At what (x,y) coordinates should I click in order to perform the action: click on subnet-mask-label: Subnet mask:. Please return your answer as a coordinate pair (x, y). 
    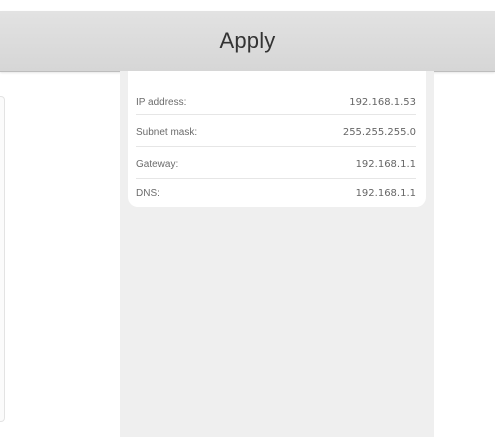
    Looking at the image, I should click on (167, 132).